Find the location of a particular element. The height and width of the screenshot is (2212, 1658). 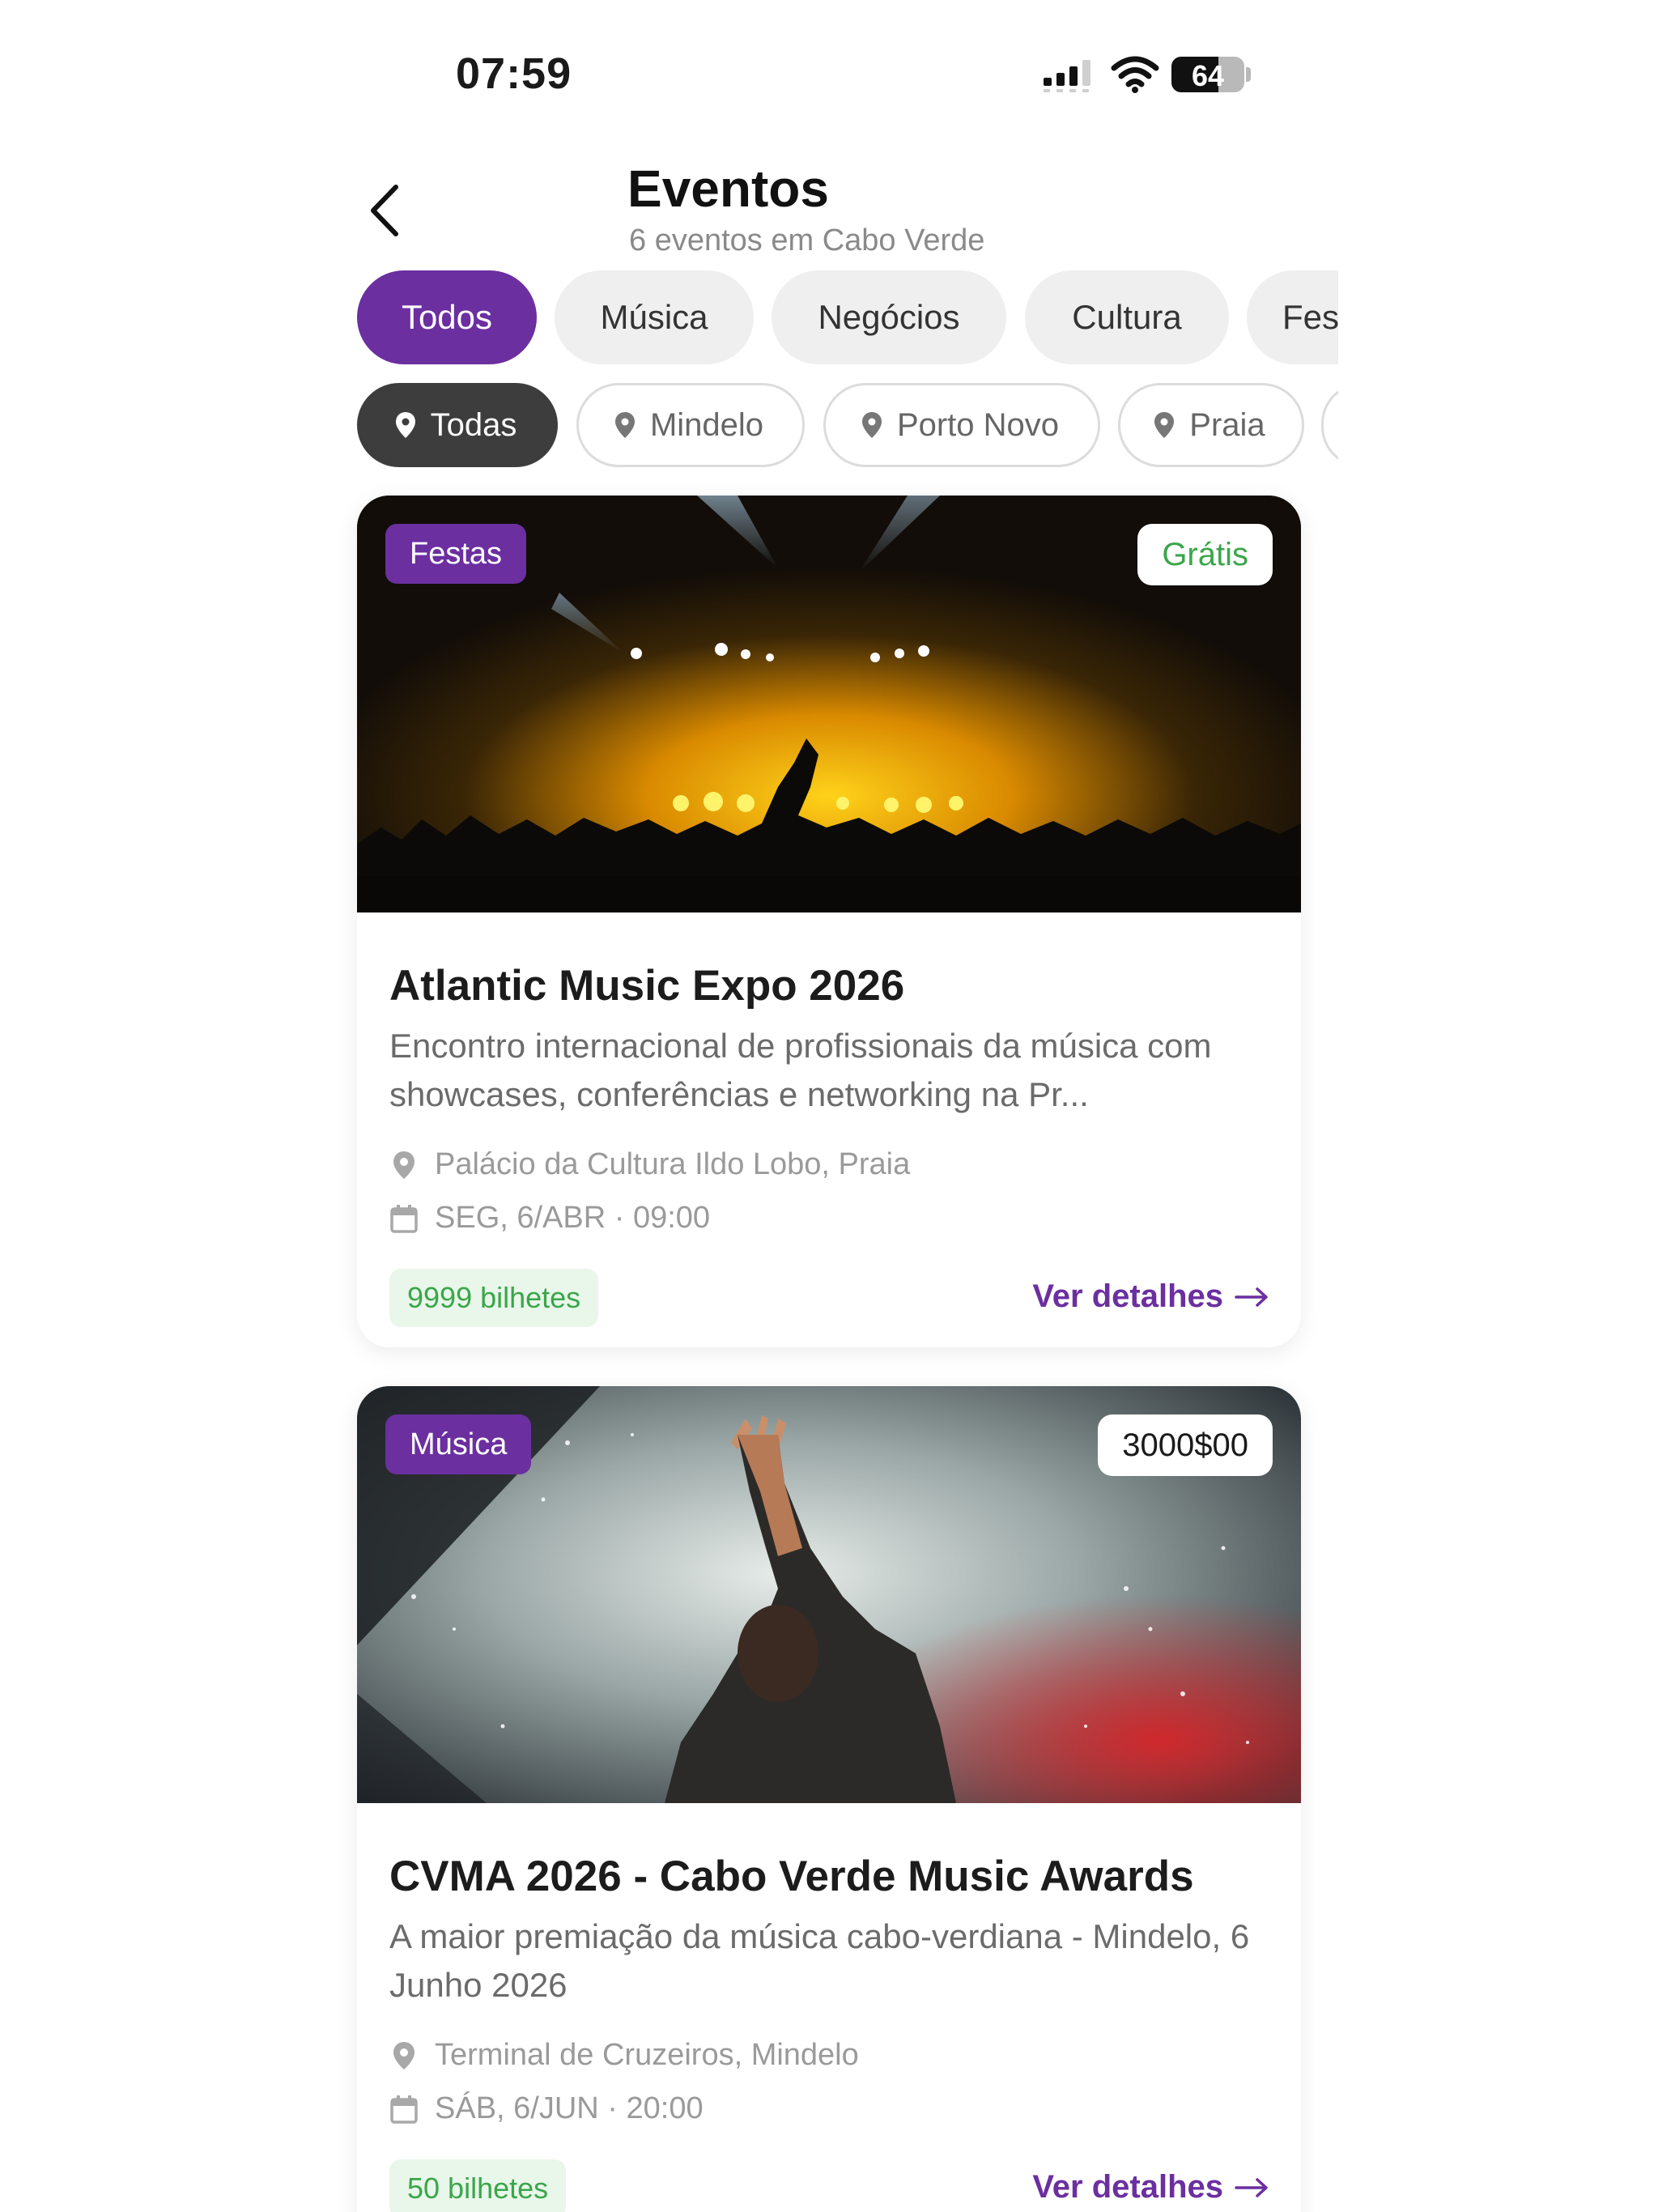

category-chip-festas: Fes is located at coordinates (1292, 317).